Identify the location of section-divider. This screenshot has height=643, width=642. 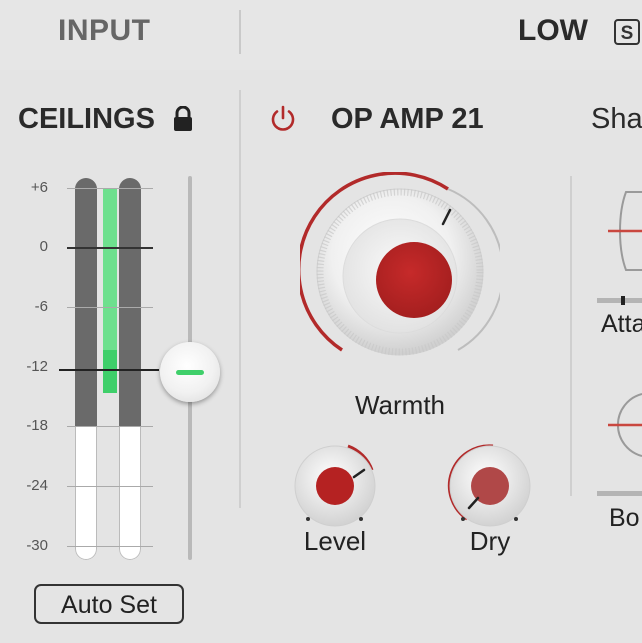
(240, 299).